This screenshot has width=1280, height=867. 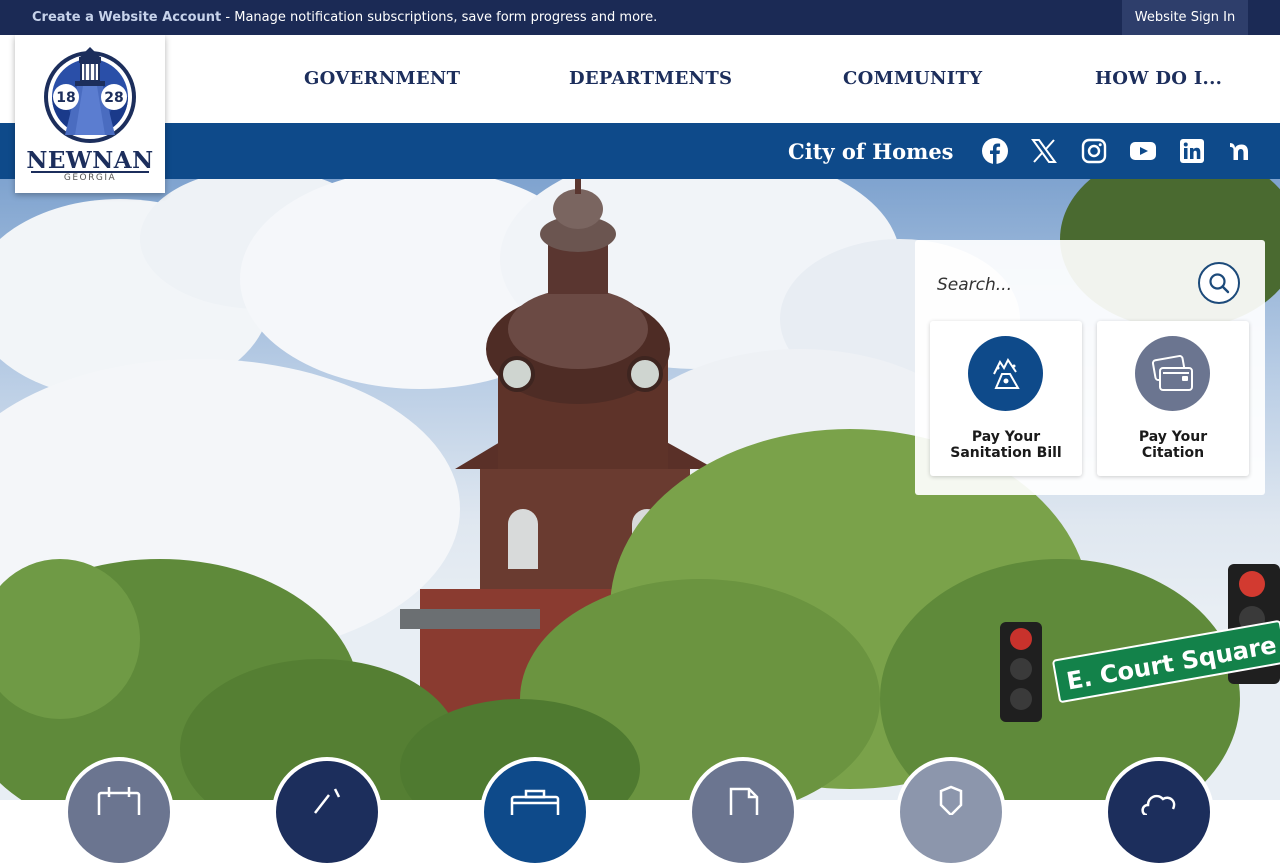 I want to click on quick-link-announcements, so click(x=327, y=812).